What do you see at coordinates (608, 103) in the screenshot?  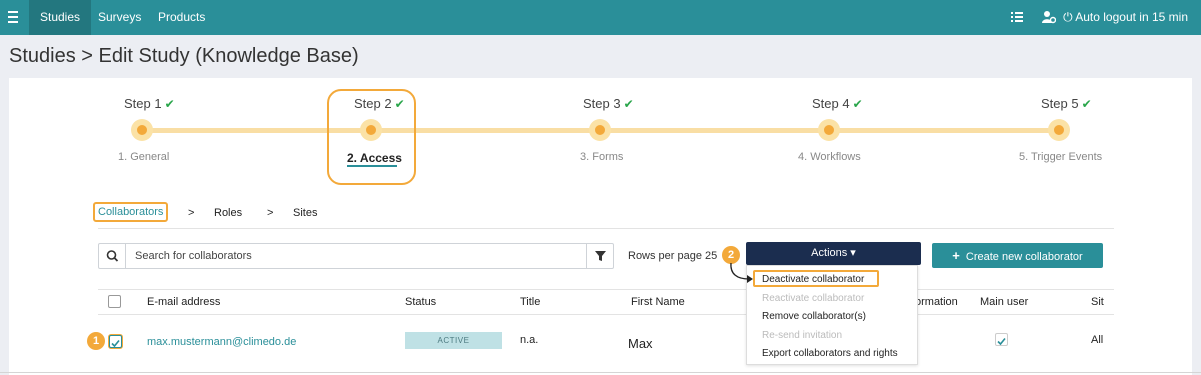 I see `step-3-label: Step 3 ✔` at bounding box center [608, 103].